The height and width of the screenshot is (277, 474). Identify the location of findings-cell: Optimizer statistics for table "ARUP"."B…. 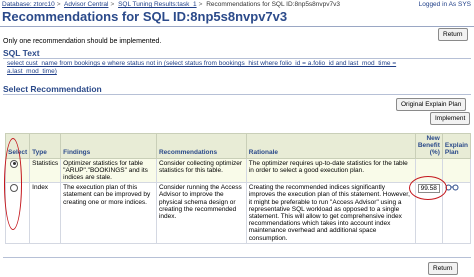
(108, 170).